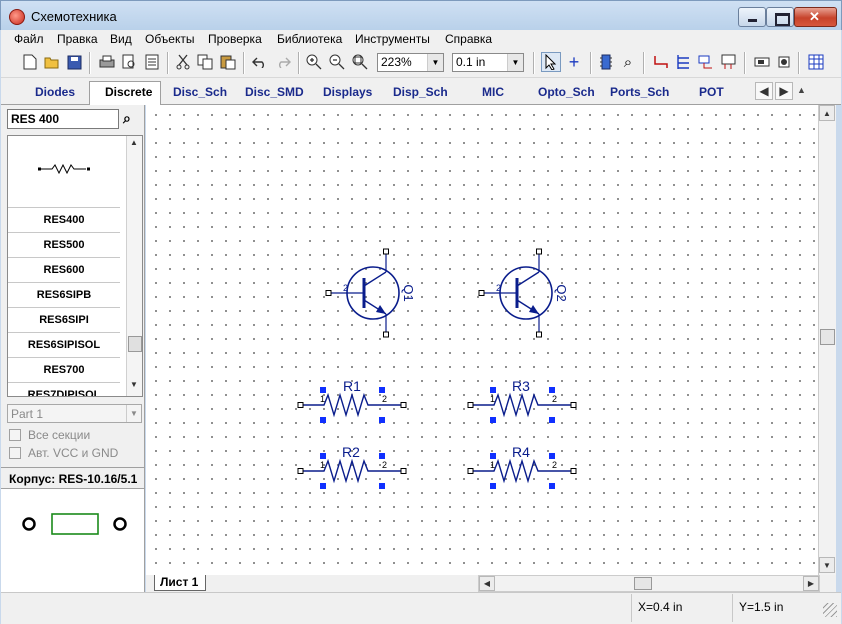 Image resolution: width=842 pixels, height=624 pixels. I want to click on status-bar: X=0.4 in Y=1.5 in, so click(421, 608).